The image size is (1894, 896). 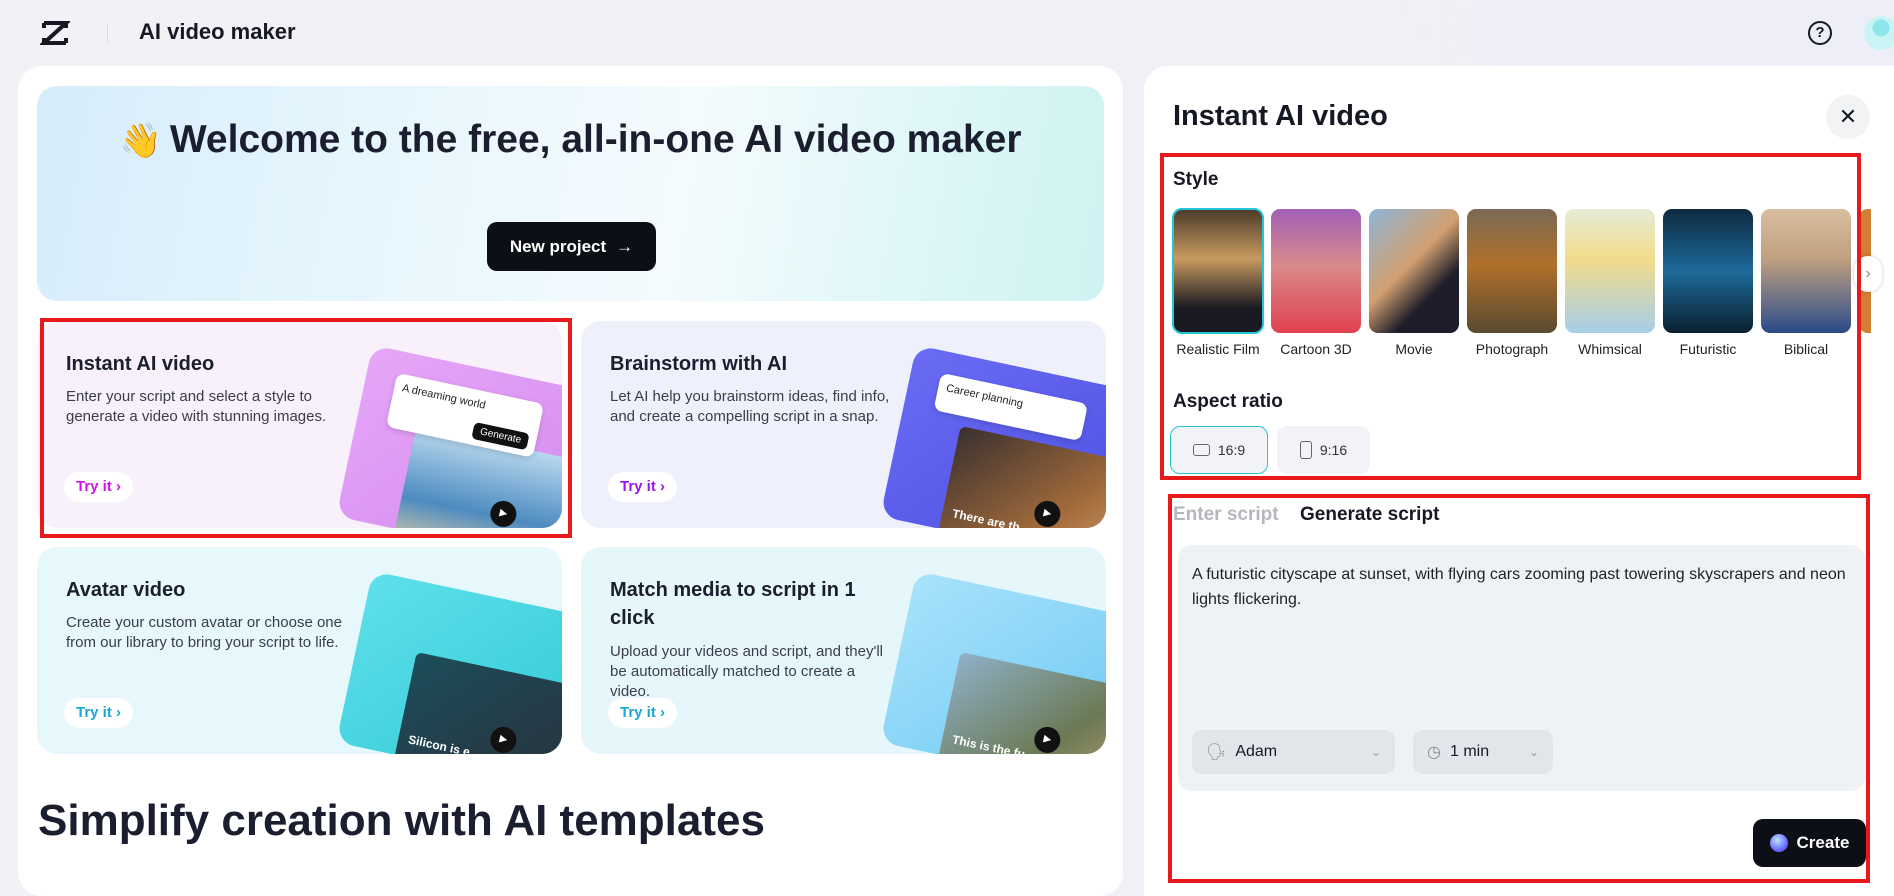 I want to click on aspect-ratio-label: Aspect ratio, so click(x=1228, y=401).